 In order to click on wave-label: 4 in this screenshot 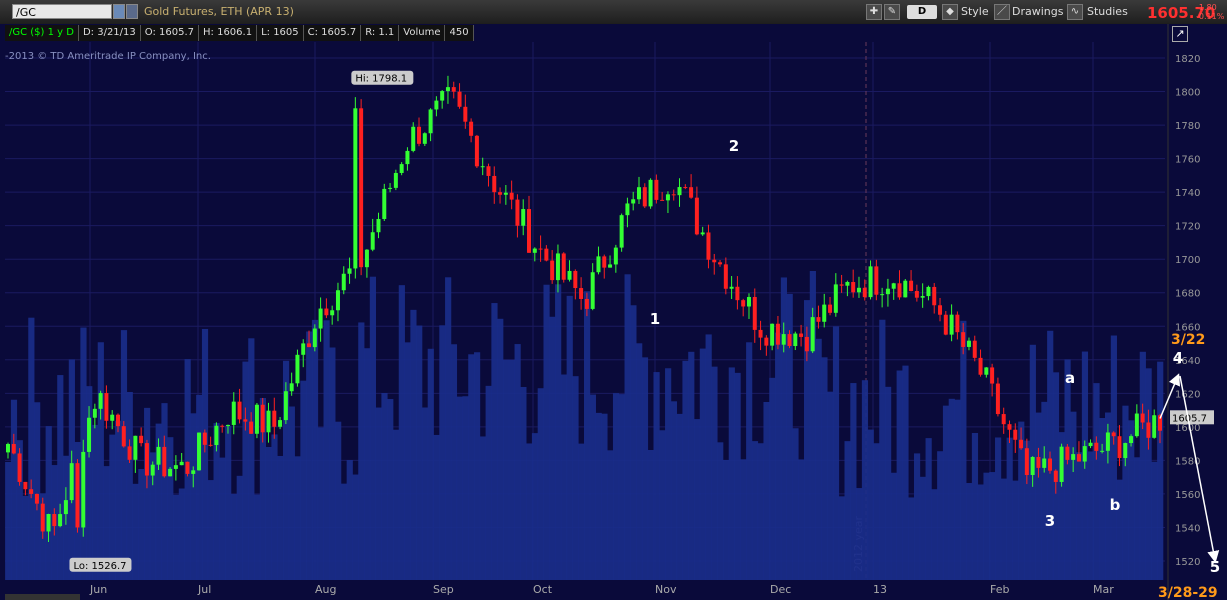, I will do `click(1178, 358)`.